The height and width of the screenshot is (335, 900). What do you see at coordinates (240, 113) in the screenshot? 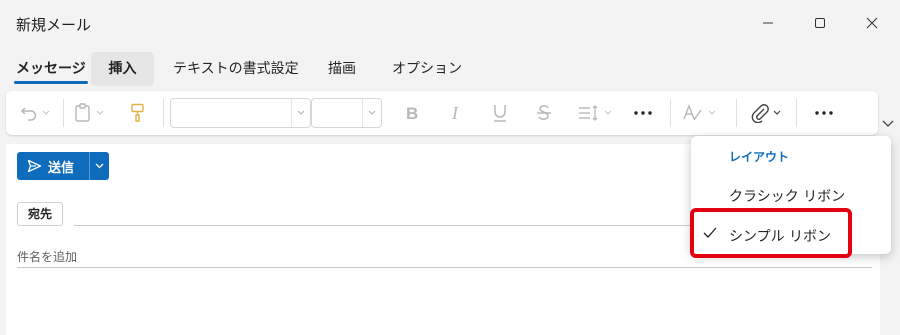
I see `font-name-dropdown` at bounding box center [240, 113].